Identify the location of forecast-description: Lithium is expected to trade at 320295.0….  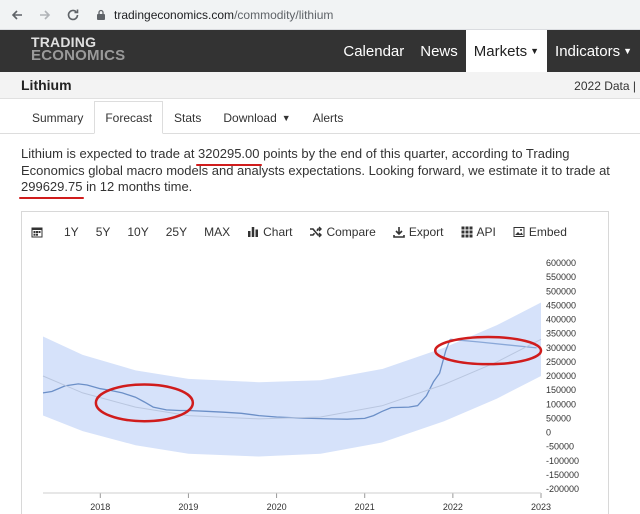
(322, 172).